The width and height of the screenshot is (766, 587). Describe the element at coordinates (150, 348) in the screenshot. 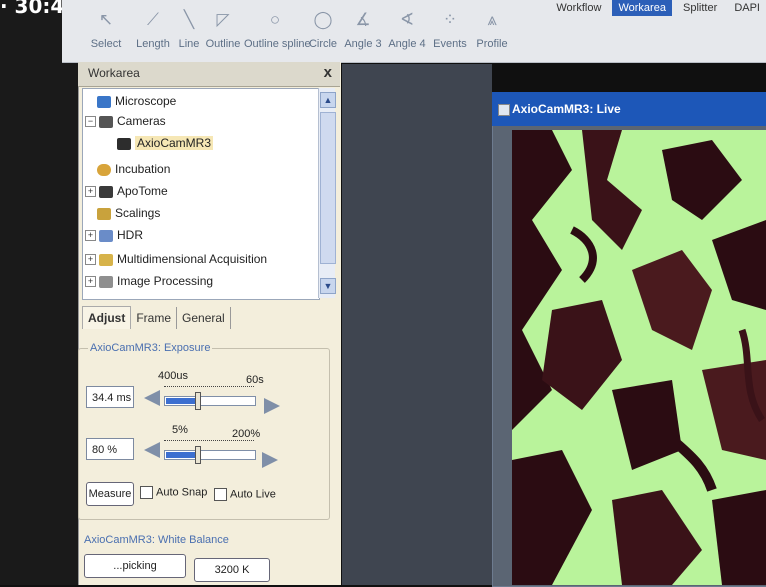

I see `exposure-title: AxioCamMR3: Exposure` at that location.